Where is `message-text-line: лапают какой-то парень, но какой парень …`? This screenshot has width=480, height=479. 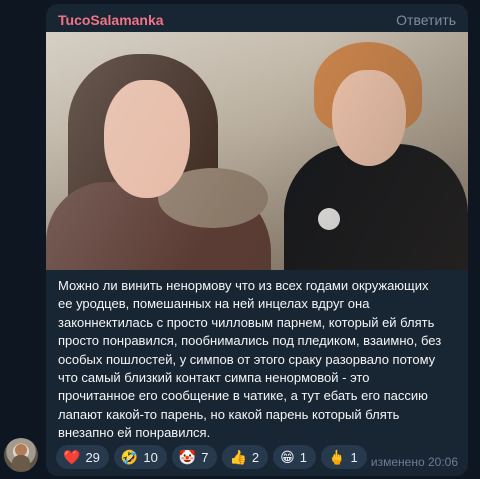 message-text-line: лапают какой-то парень, но какой парень … is located at coordinates (229, 414).